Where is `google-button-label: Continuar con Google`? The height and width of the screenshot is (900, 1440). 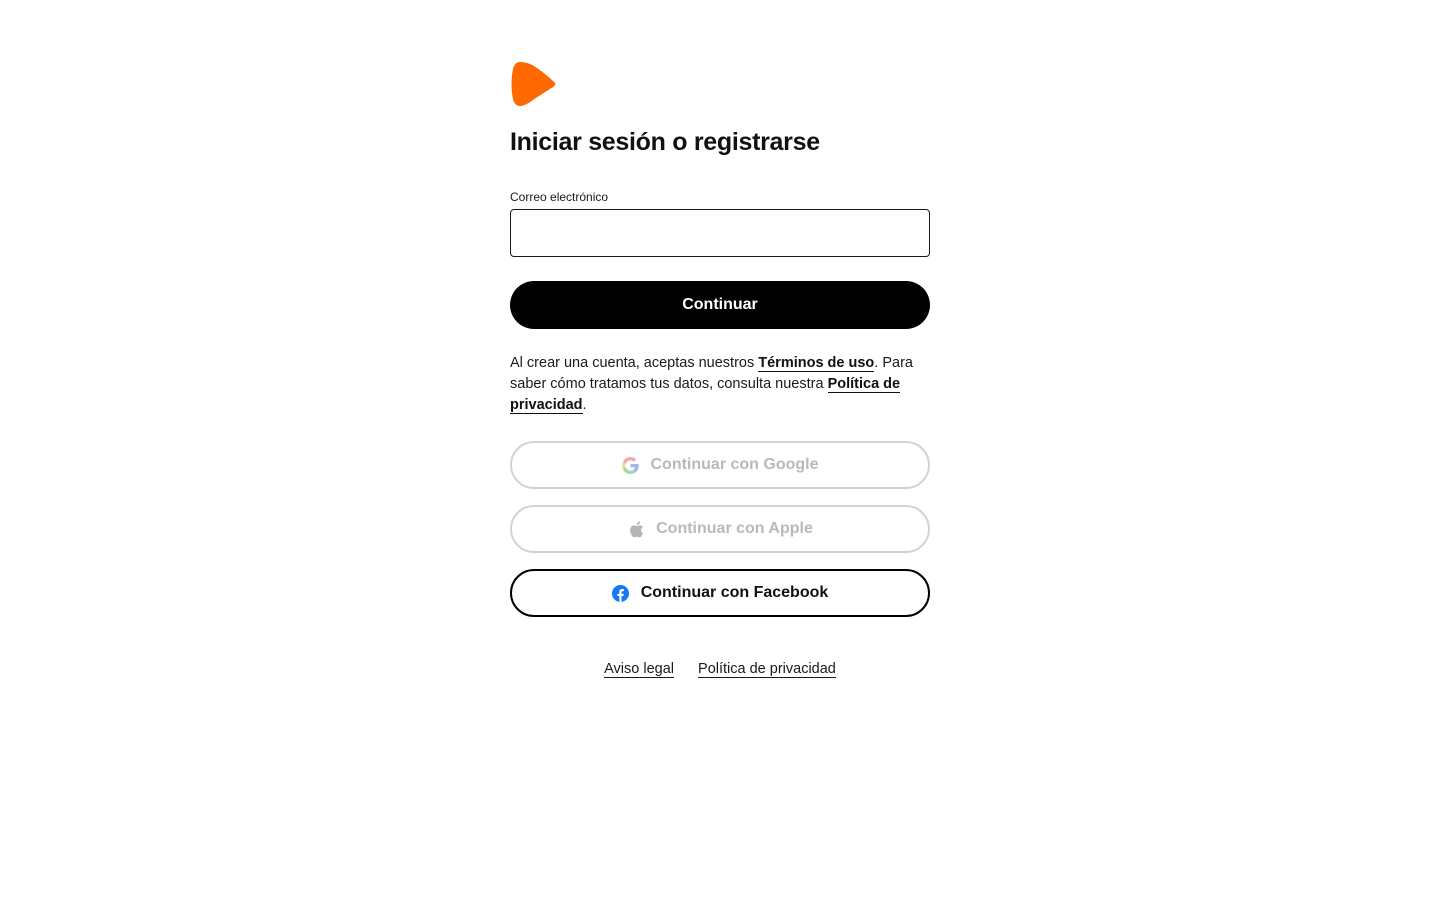
google-button-label: Continuar con Google is located at coordinates (734, 464).